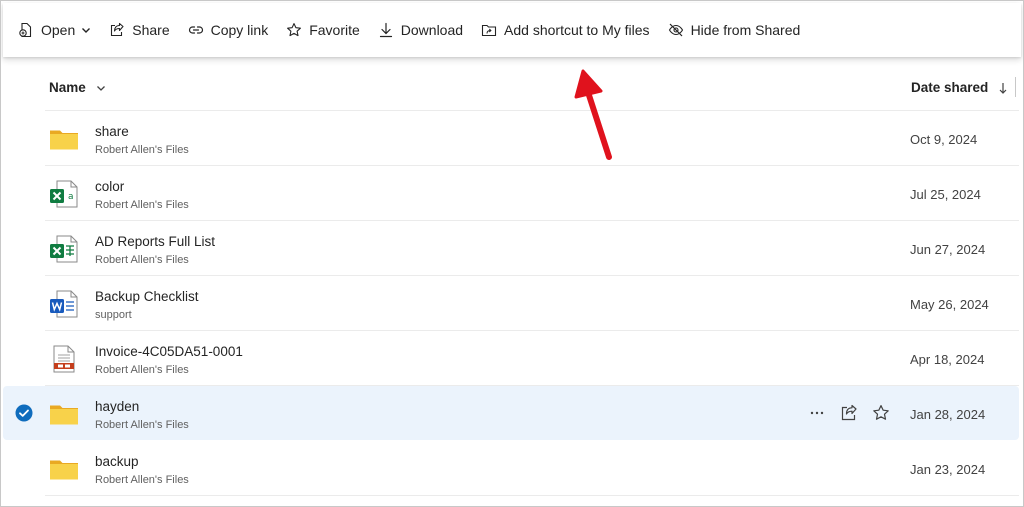 The image size is (1024, 507). I want to click on date-shared: Jan 28, 2024, so click(948, 414).